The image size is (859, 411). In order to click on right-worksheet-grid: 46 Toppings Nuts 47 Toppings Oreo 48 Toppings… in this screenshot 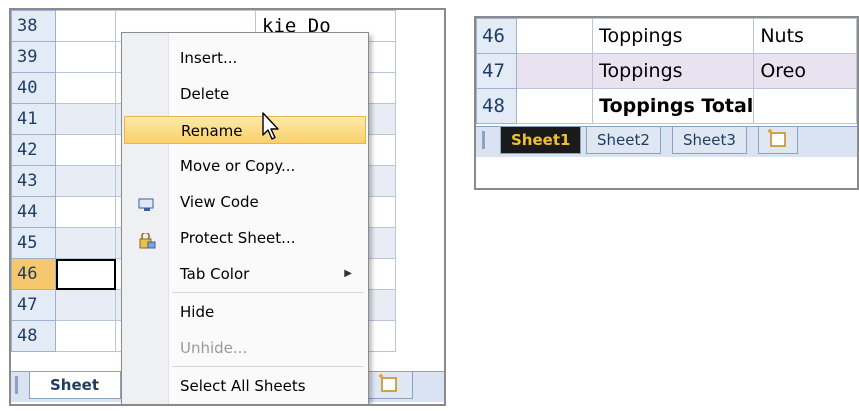, I will do `click(666, 71)`.